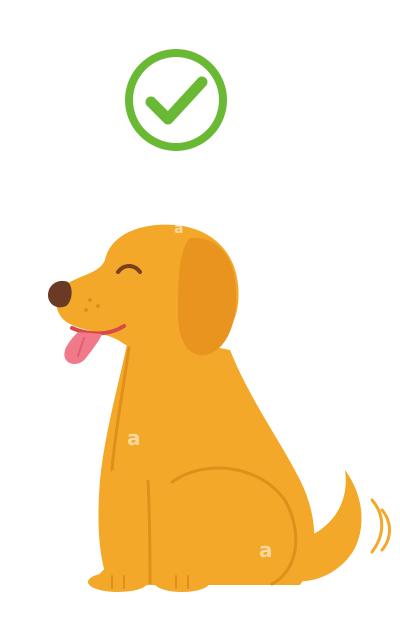 The image size is (400, 622). I want to click on dog-nose, so click(60, 294).